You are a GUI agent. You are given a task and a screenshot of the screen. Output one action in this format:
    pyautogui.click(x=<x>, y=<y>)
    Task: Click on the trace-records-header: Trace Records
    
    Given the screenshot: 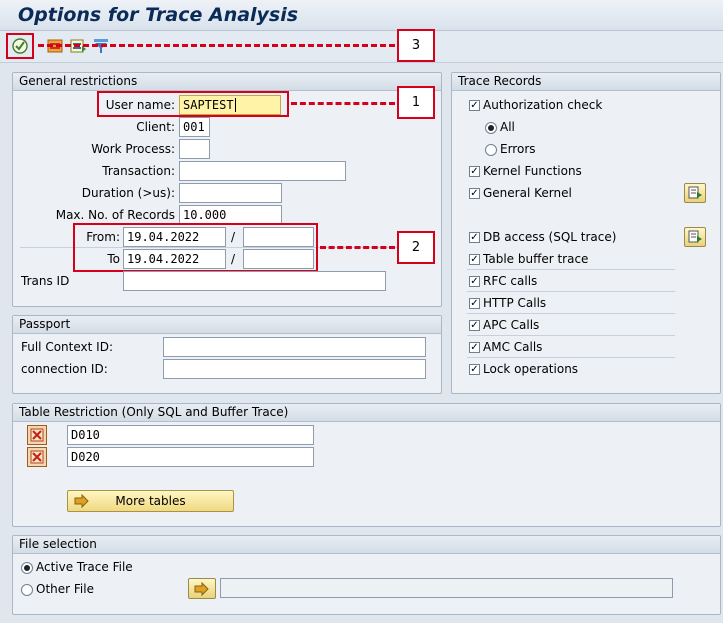 What is the action you would take?
    pyautogui.click(x=586, y=82)
    